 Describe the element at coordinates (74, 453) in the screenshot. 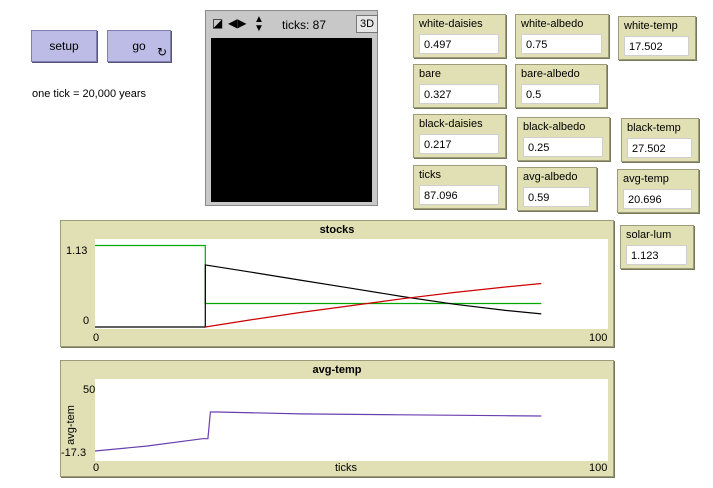

I see `y-tick-min: -17.3` at that location.